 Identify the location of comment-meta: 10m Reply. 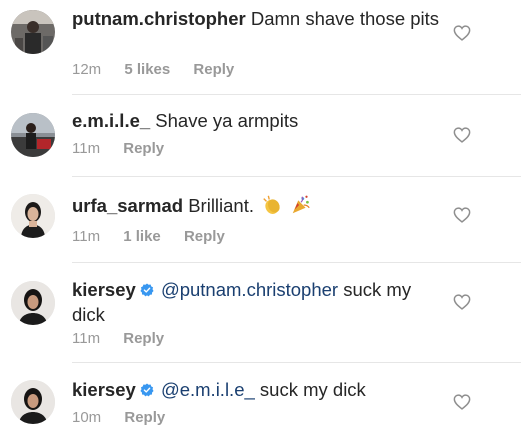
(128, 417).